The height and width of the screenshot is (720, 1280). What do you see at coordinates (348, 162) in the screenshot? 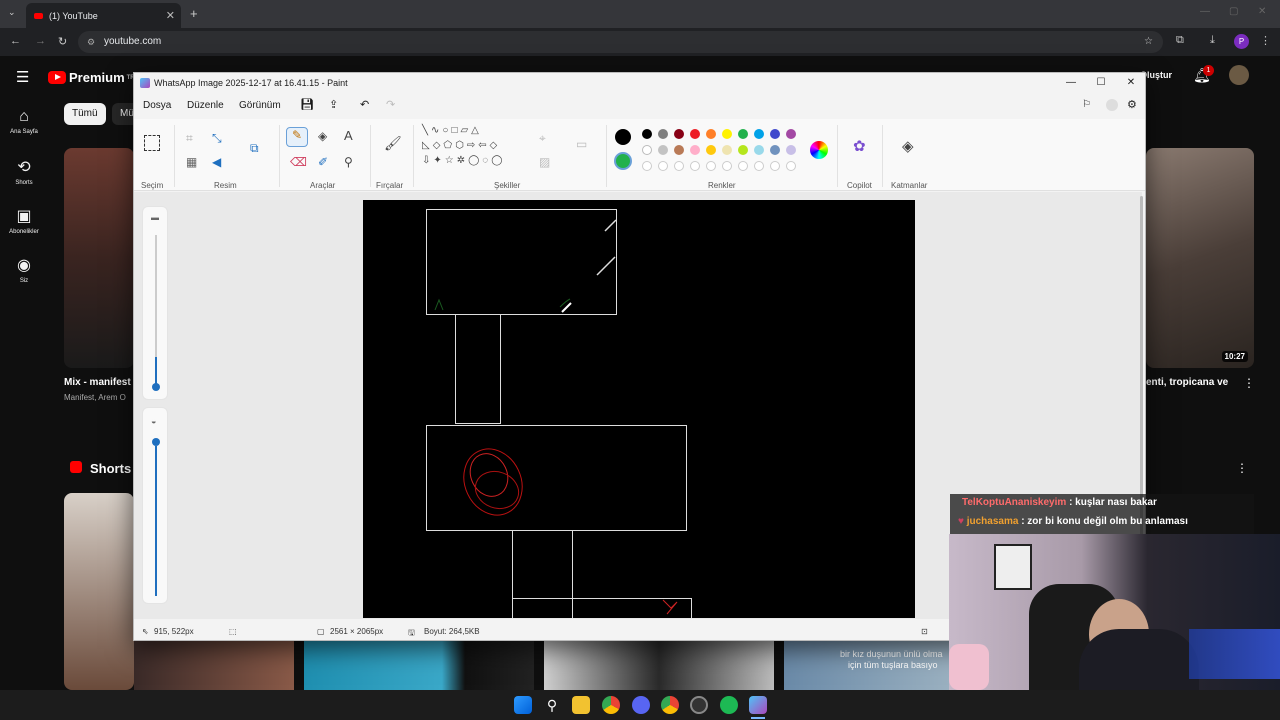
I see `magnifier-icon: ⚲` at bounding box center [348, 162].